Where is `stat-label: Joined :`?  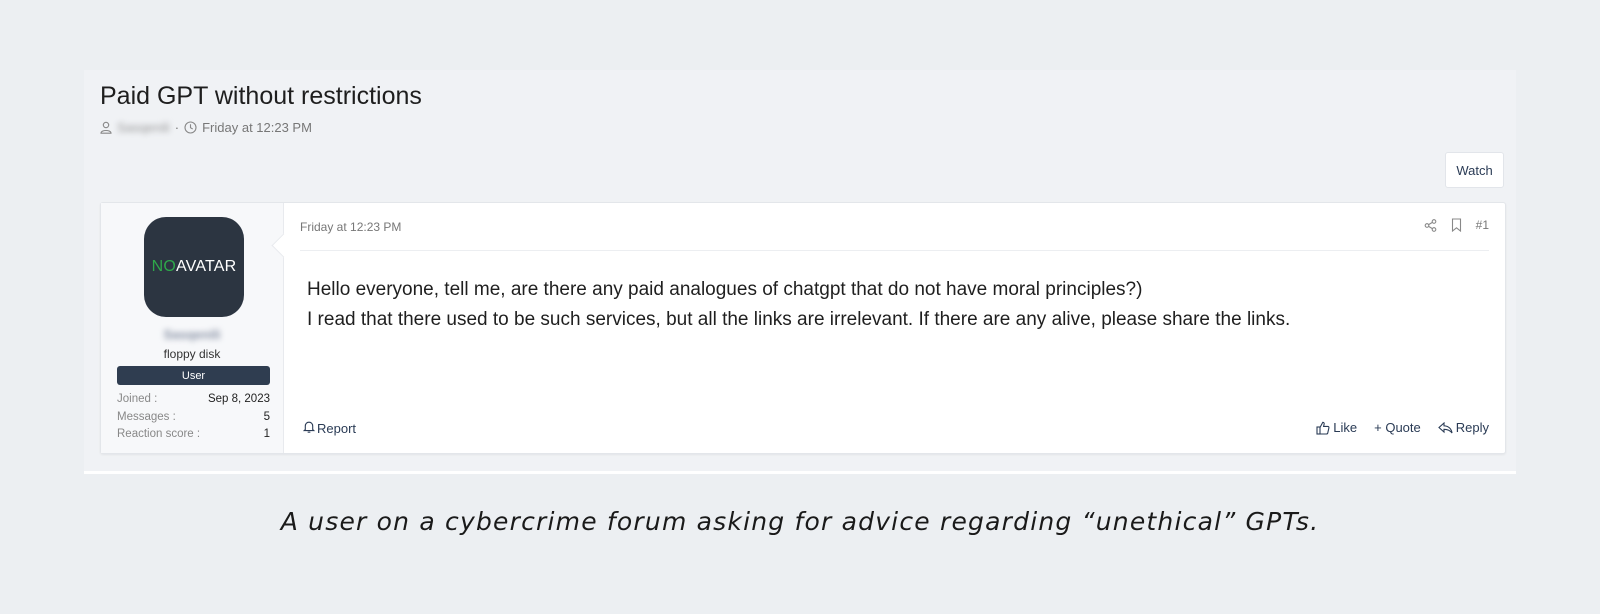 stat-label: Joined : is located at coordinates (137, 399).